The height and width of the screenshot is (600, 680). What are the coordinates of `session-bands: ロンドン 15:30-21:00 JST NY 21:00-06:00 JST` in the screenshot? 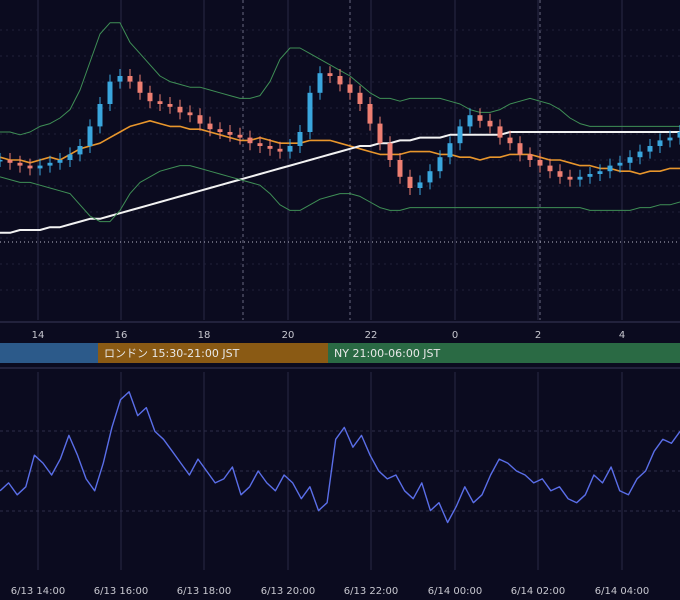 It's located at (340, 353).